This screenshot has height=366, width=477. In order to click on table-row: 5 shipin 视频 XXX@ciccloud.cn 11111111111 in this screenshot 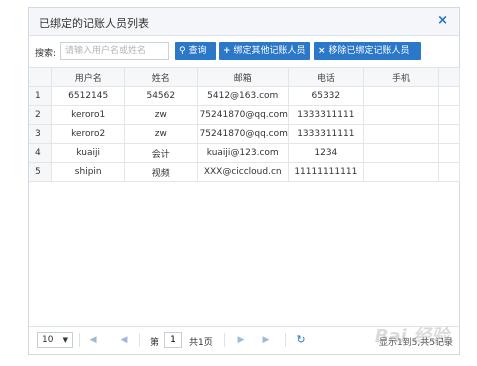, I will do `click(244, 172)`.